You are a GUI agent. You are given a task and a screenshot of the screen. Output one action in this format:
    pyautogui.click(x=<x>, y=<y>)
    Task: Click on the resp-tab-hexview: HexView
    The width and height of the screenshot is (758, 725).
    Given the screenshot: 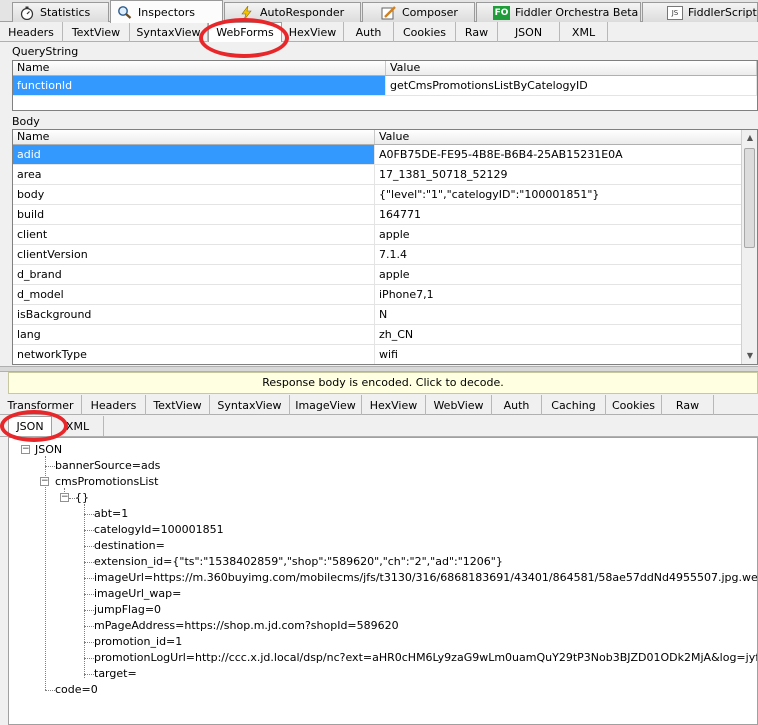 What is the action you would take?
    pyautogui.click(x=394, y=405)
    